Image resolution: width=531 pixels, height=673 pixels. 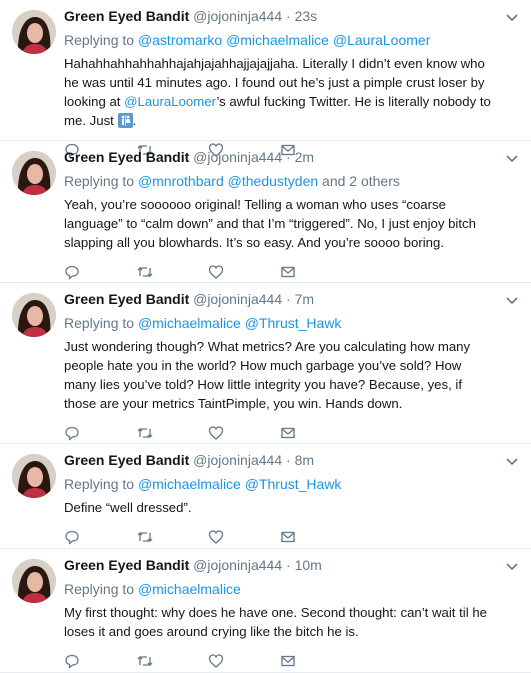 What do you see at coordinates (306, 16) in the screenshot?
I see `timestamp: 23s` at bounding box center [306, 16].